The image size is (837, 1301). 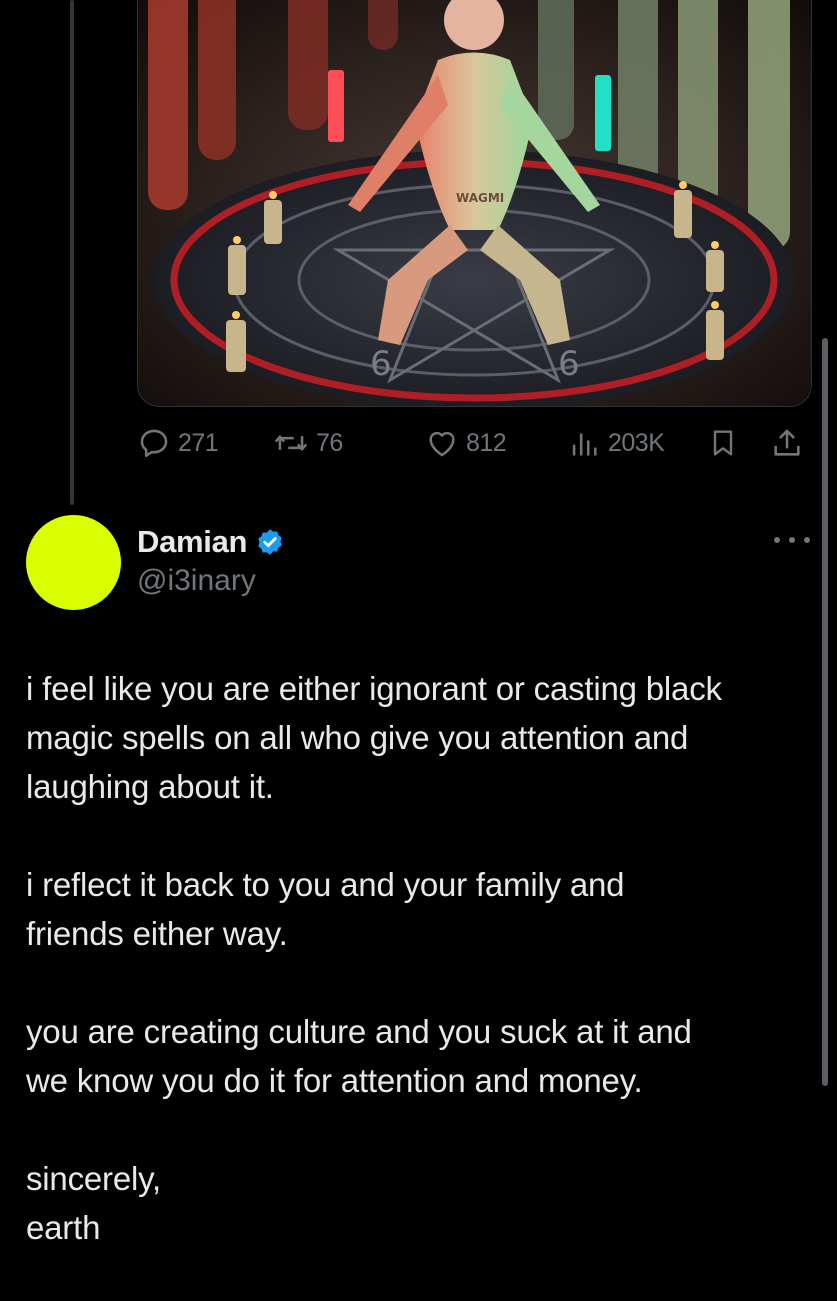 I want to click on body-text: WAGMI, so click(x=480, y=198).